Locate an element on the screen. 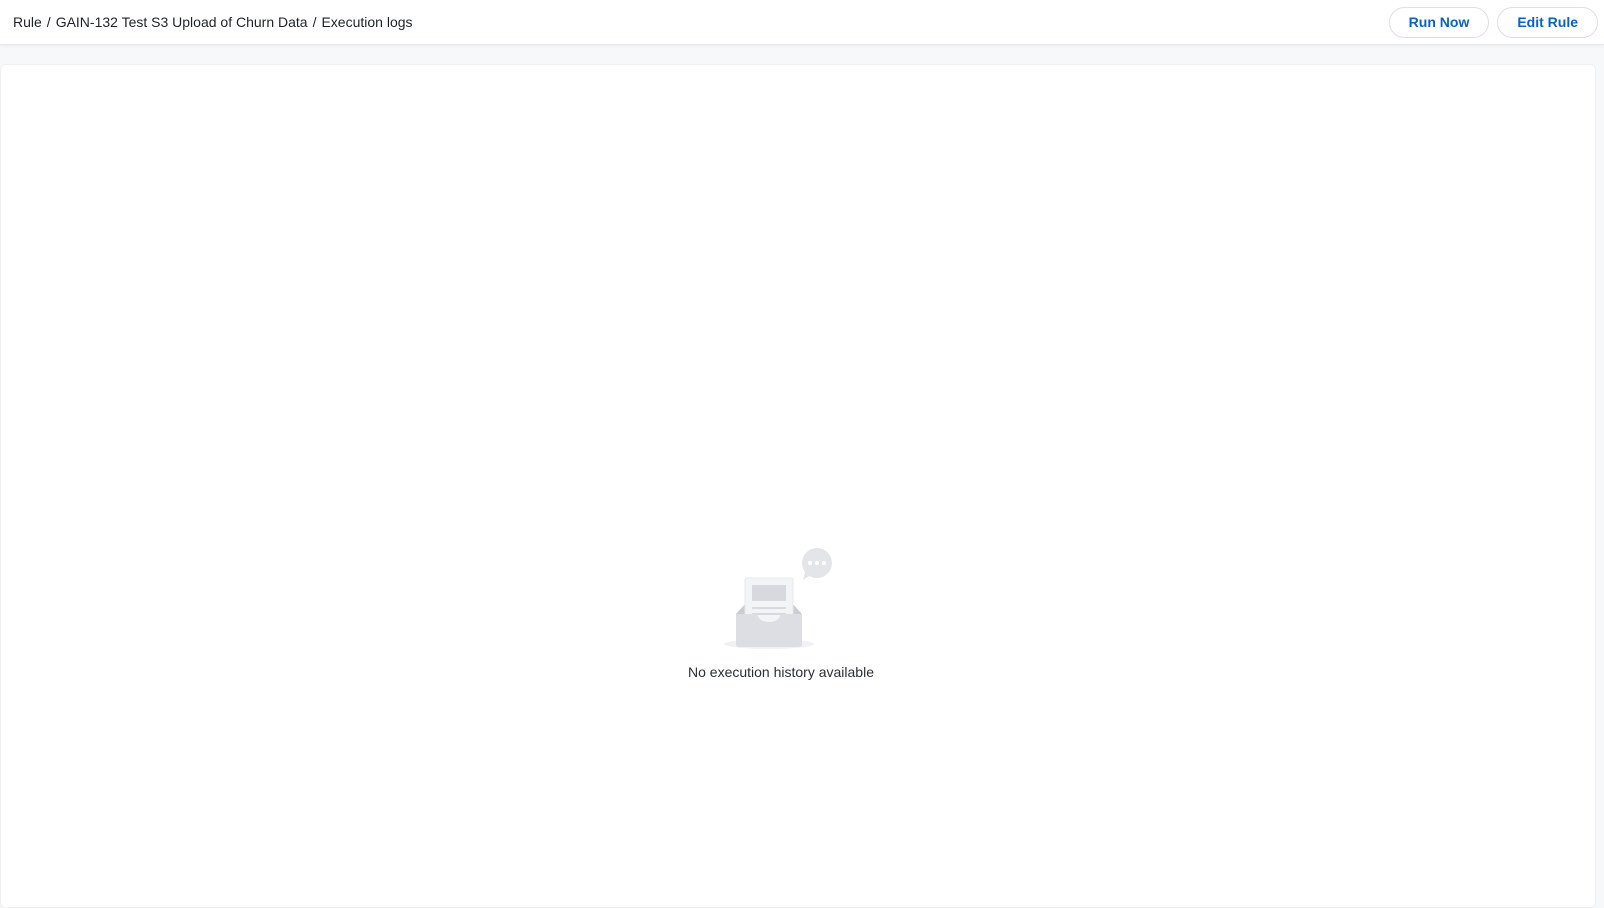  edit-rule-button: Edit Rule is located at coordinates (1547, 22).